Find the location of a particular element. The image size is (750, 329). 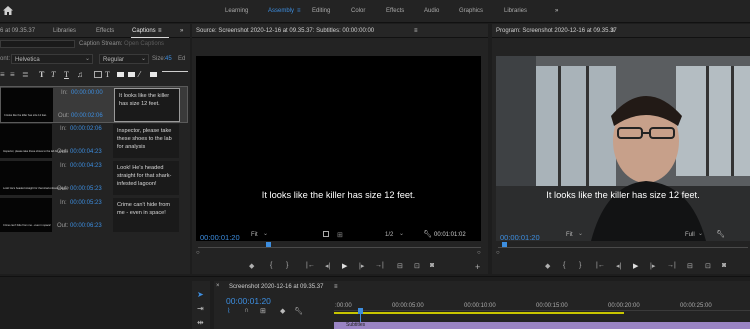

selection-tool-icon: ➤ is located at coordinates (200, 294).